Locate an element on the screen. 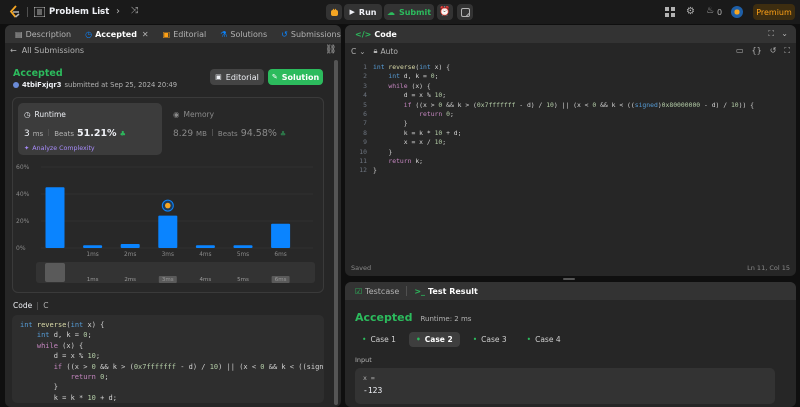 The width and height of the screenshot is (800, 407). bookmark-icon: ▭ is located at coordinates (740, 51).